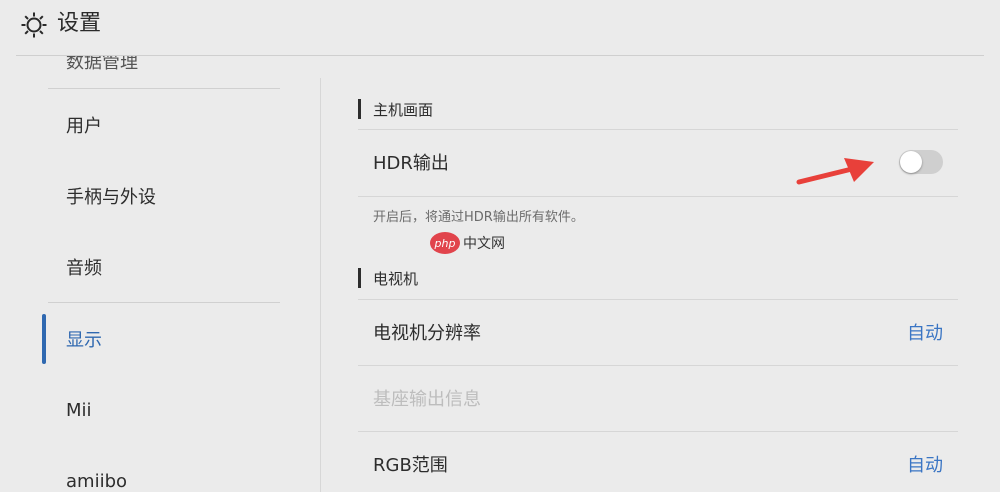 This screenshot has width=1000, height=492. Describe the element at coordinates (665, 462) in the screenshot. I see `rgb-range-row: RGB范围 自动` at that location.